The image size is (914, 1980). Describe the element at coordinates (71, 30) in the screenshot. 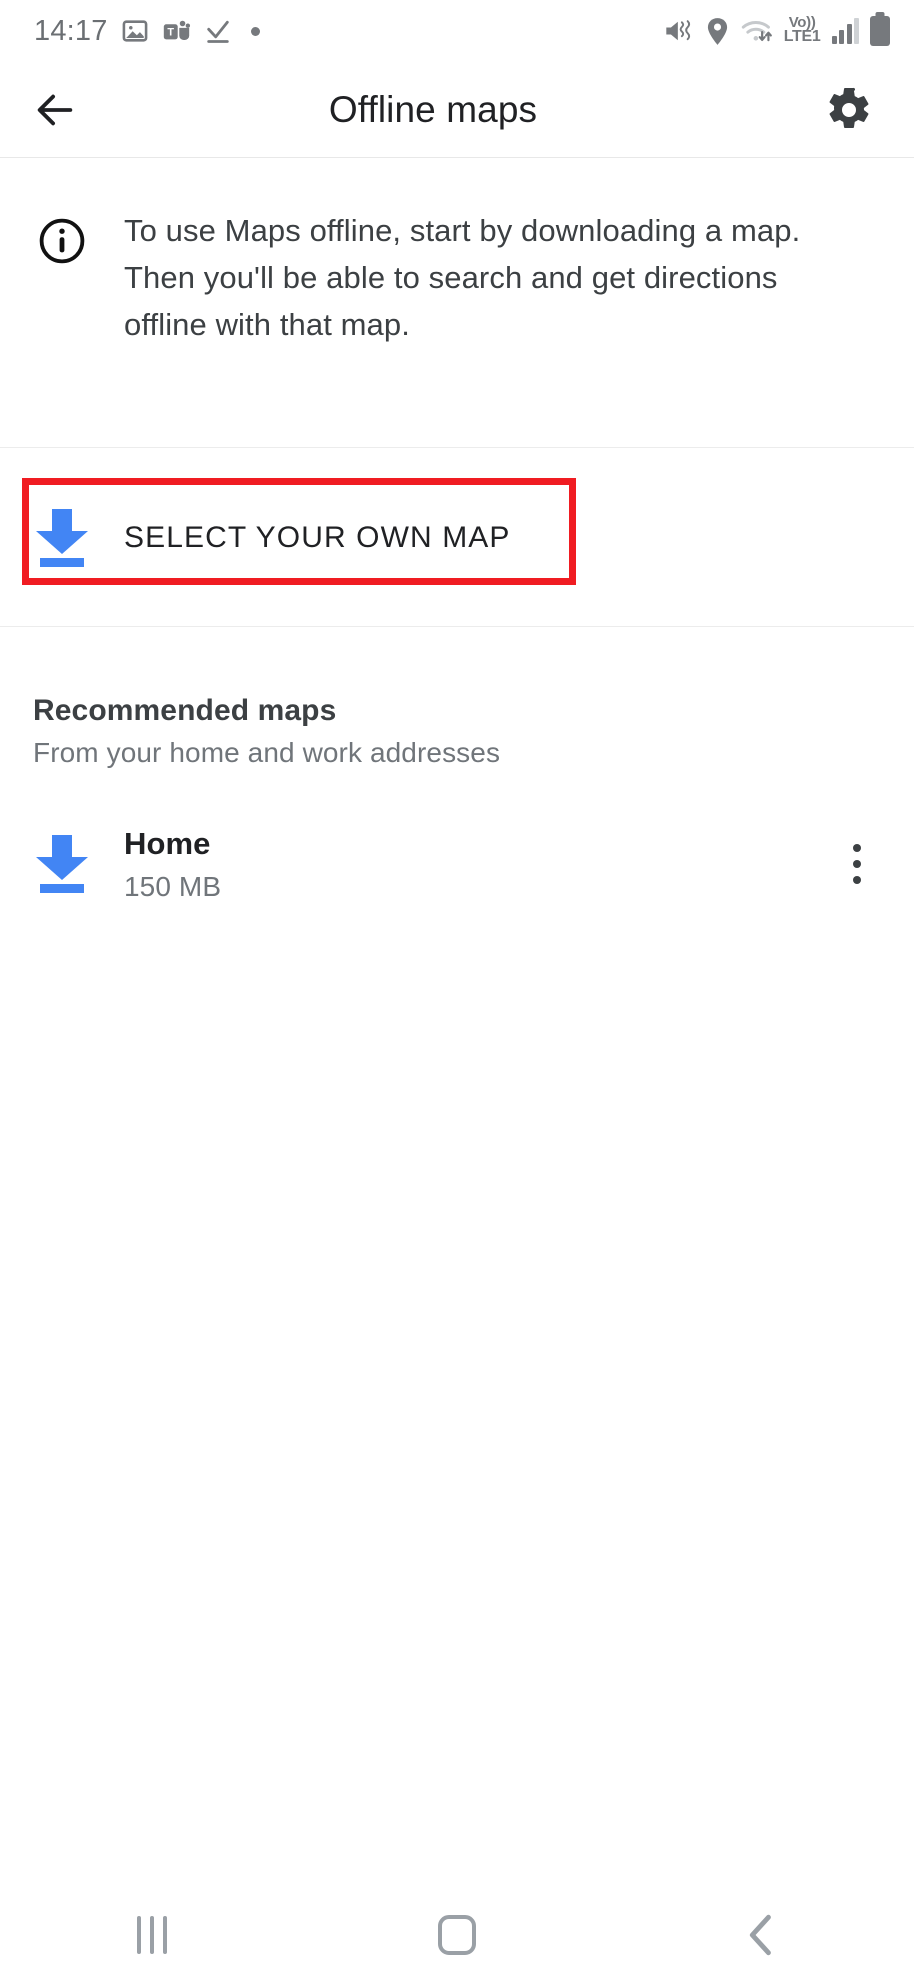

I see `status-time: 14:17` at that location.